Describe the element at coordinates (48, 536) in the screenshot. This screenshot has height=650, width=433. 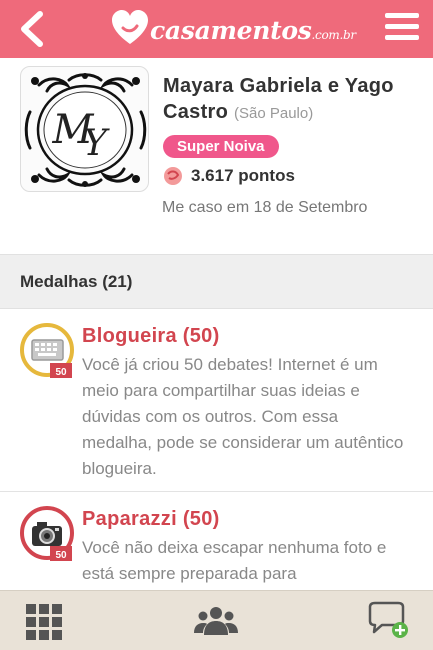
I see `camera-medal-icon: 50` at that location.